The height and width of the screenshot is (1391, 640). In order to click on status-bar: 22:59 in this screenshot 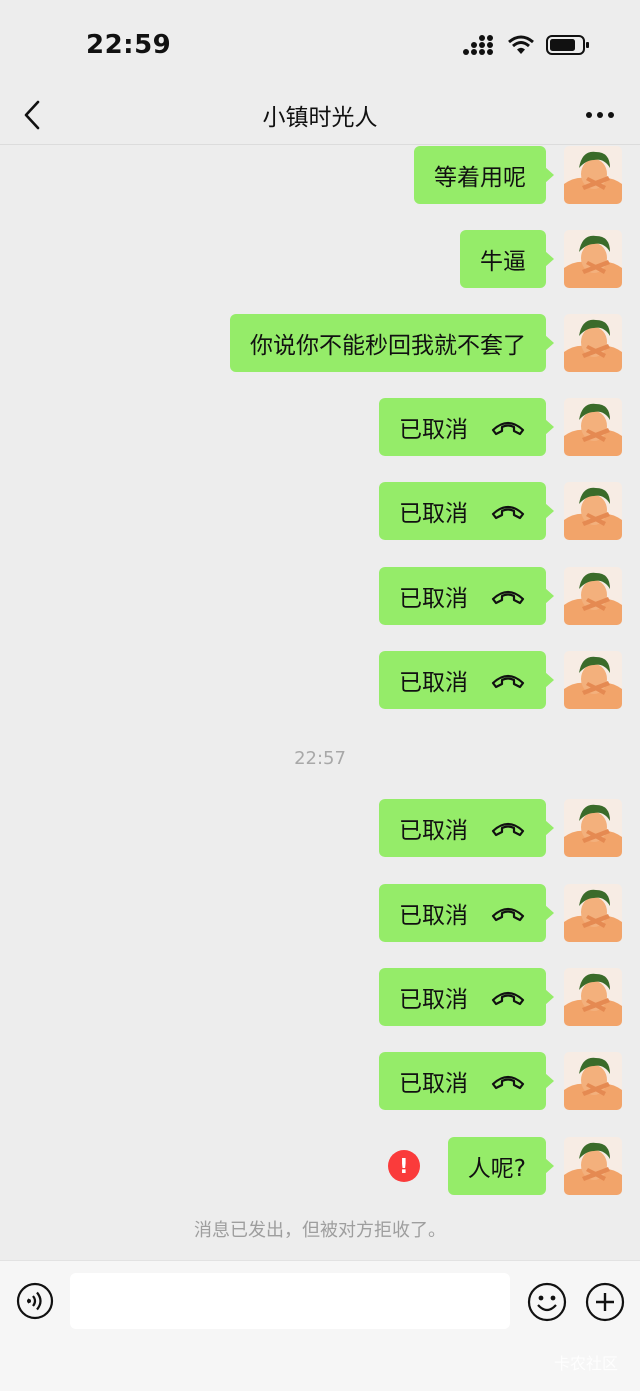, I will do `click(320, 45)`.